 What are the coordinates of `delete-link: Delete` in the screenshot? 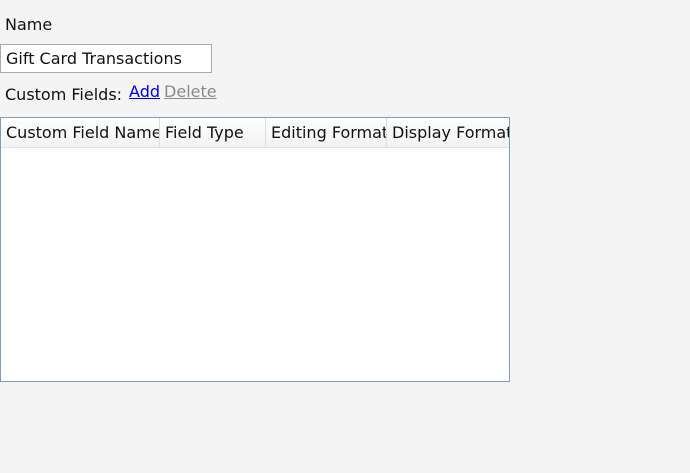 It's located at (190, 92).